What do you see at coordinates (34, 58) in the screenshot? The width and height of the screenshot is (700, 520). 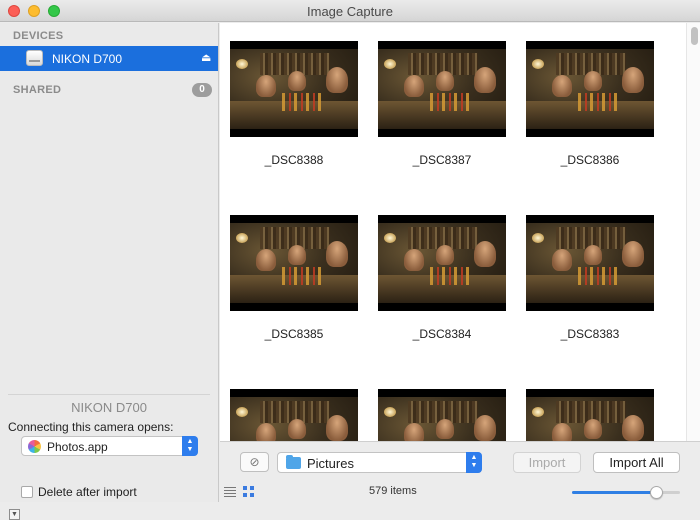 I see `camera-drive-icon` at bounding box center [34, 58].